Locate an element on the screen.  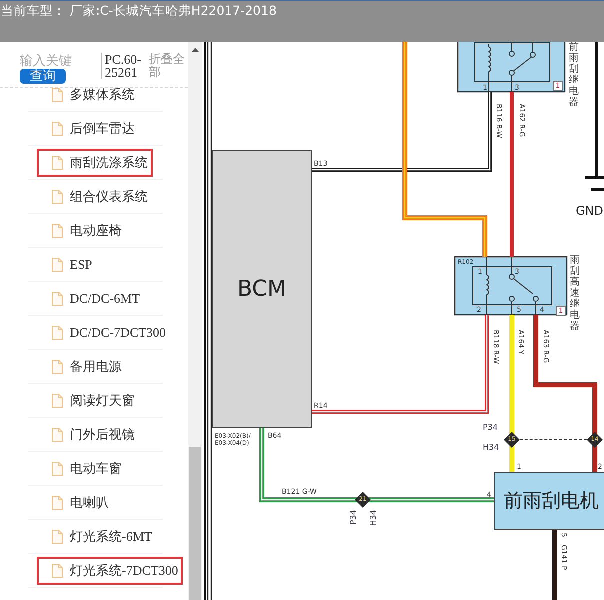
connector-link-line is located at coordinates (553, 439).